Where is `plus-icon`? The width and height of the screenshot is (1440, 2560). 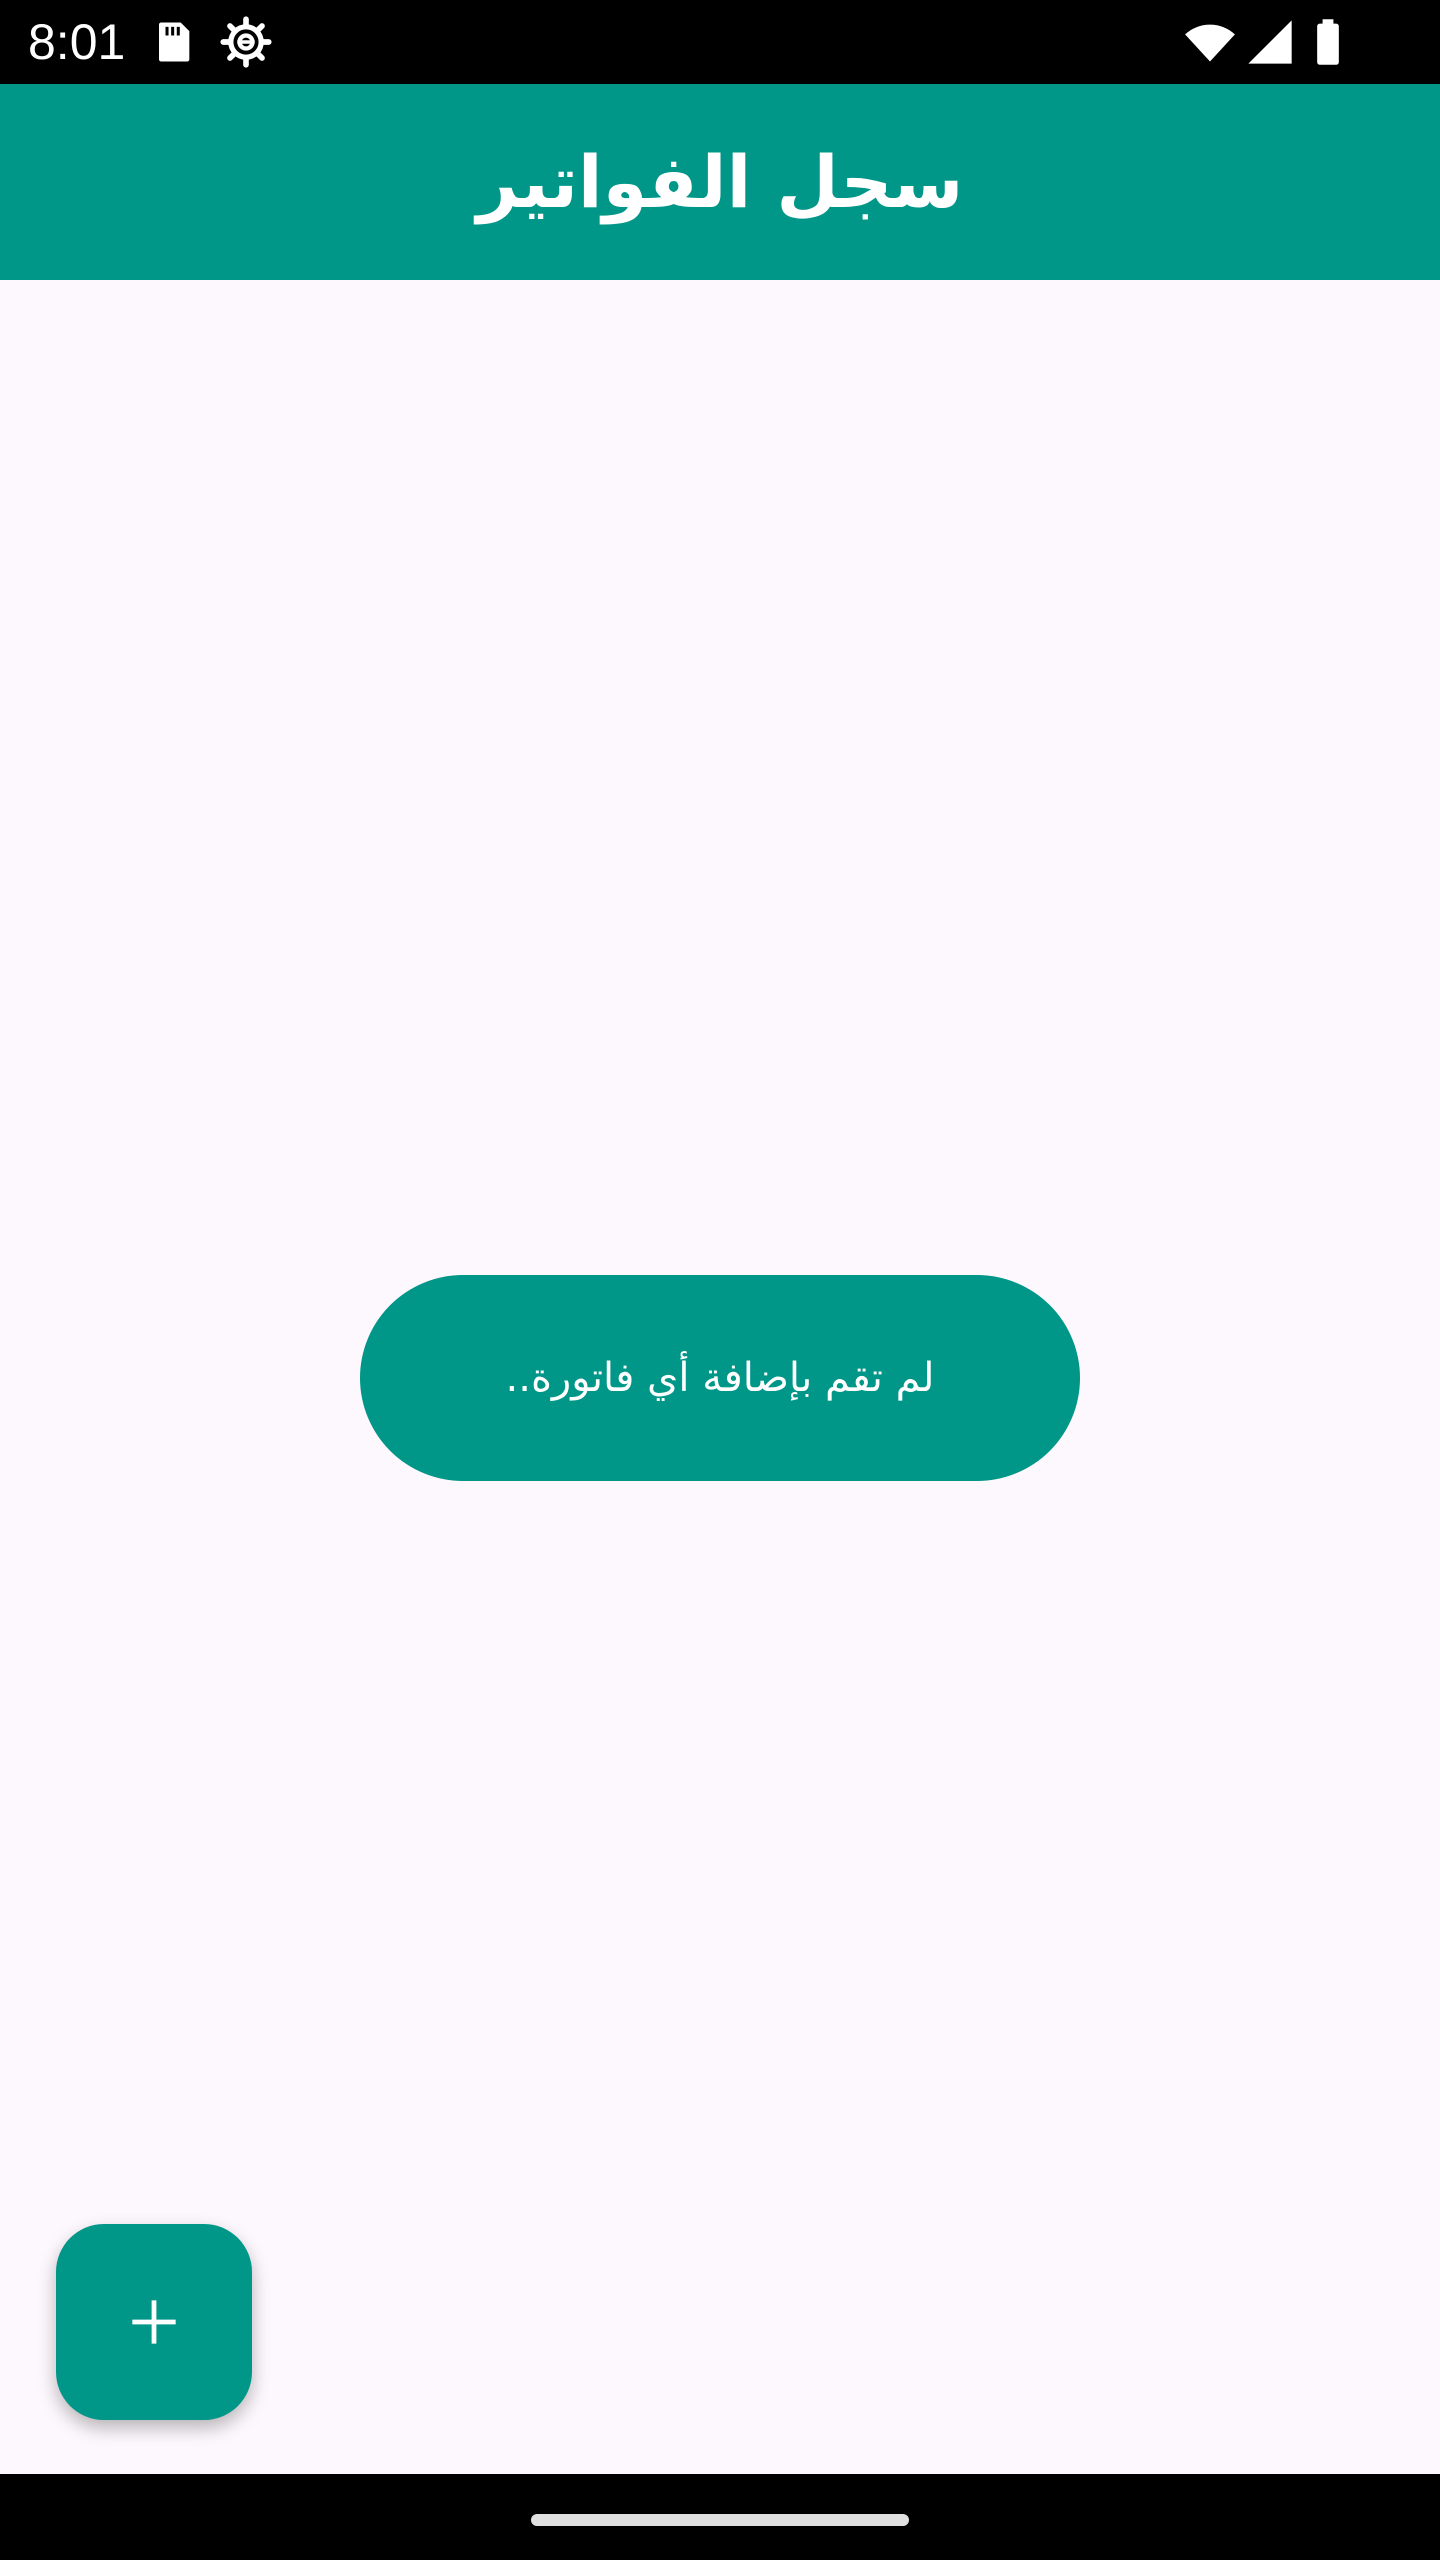 plus-icon is located at coordinates (154, 2322).